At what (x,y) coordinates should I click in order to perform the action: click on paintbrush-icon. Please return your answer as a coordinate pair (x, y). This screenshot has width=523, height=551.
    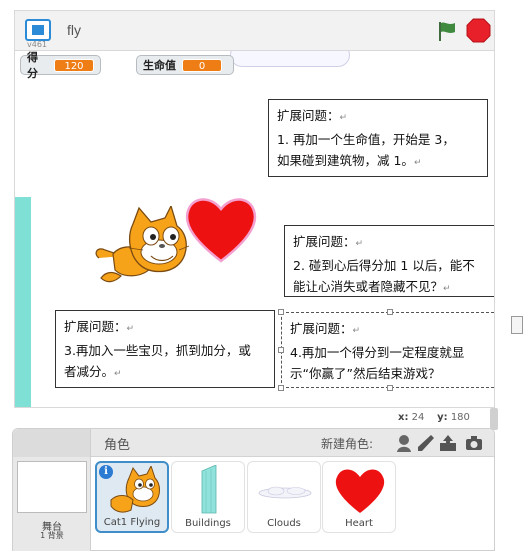
    Looking at the image, I should click on (426, 443).